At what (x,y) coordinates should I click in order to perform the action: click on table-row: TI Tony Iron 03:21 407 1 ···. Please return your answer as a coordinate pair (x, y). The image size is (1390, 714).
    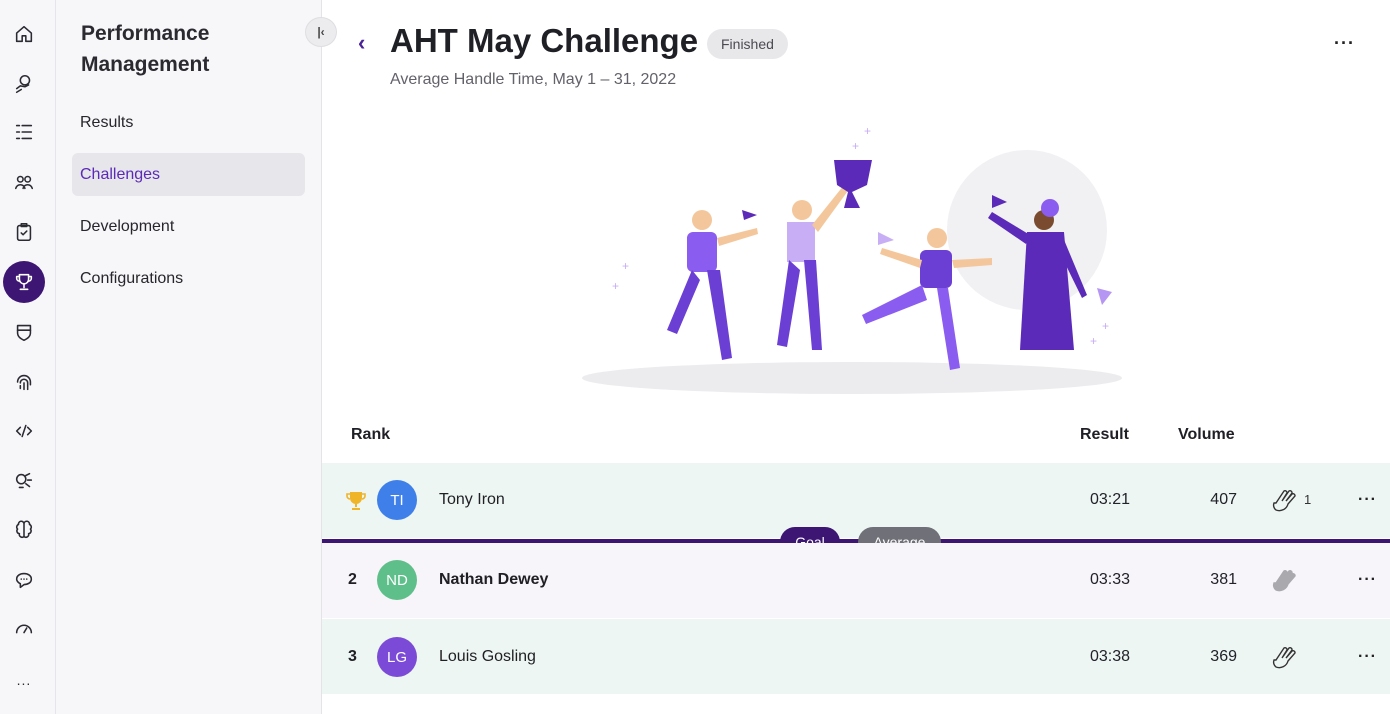
    Looking at the image, I should click on (856, 500).